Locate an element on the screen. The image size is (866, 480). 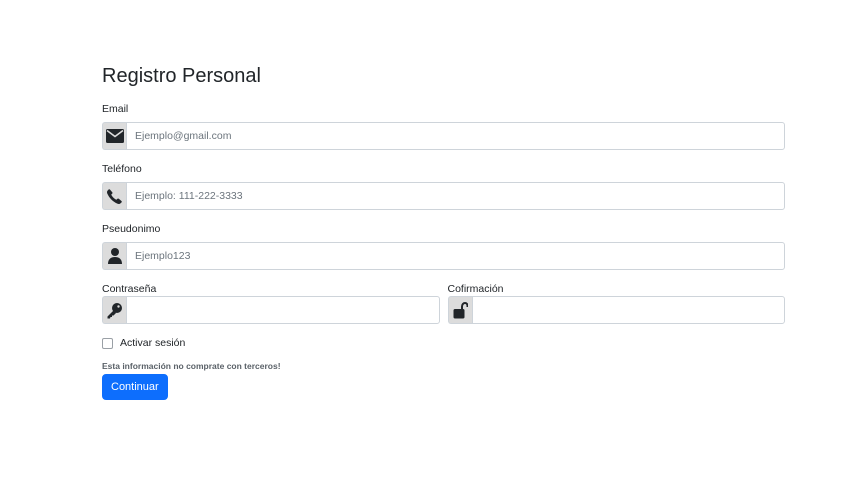
email-field-group: Email is located at coordinates (443, 126).